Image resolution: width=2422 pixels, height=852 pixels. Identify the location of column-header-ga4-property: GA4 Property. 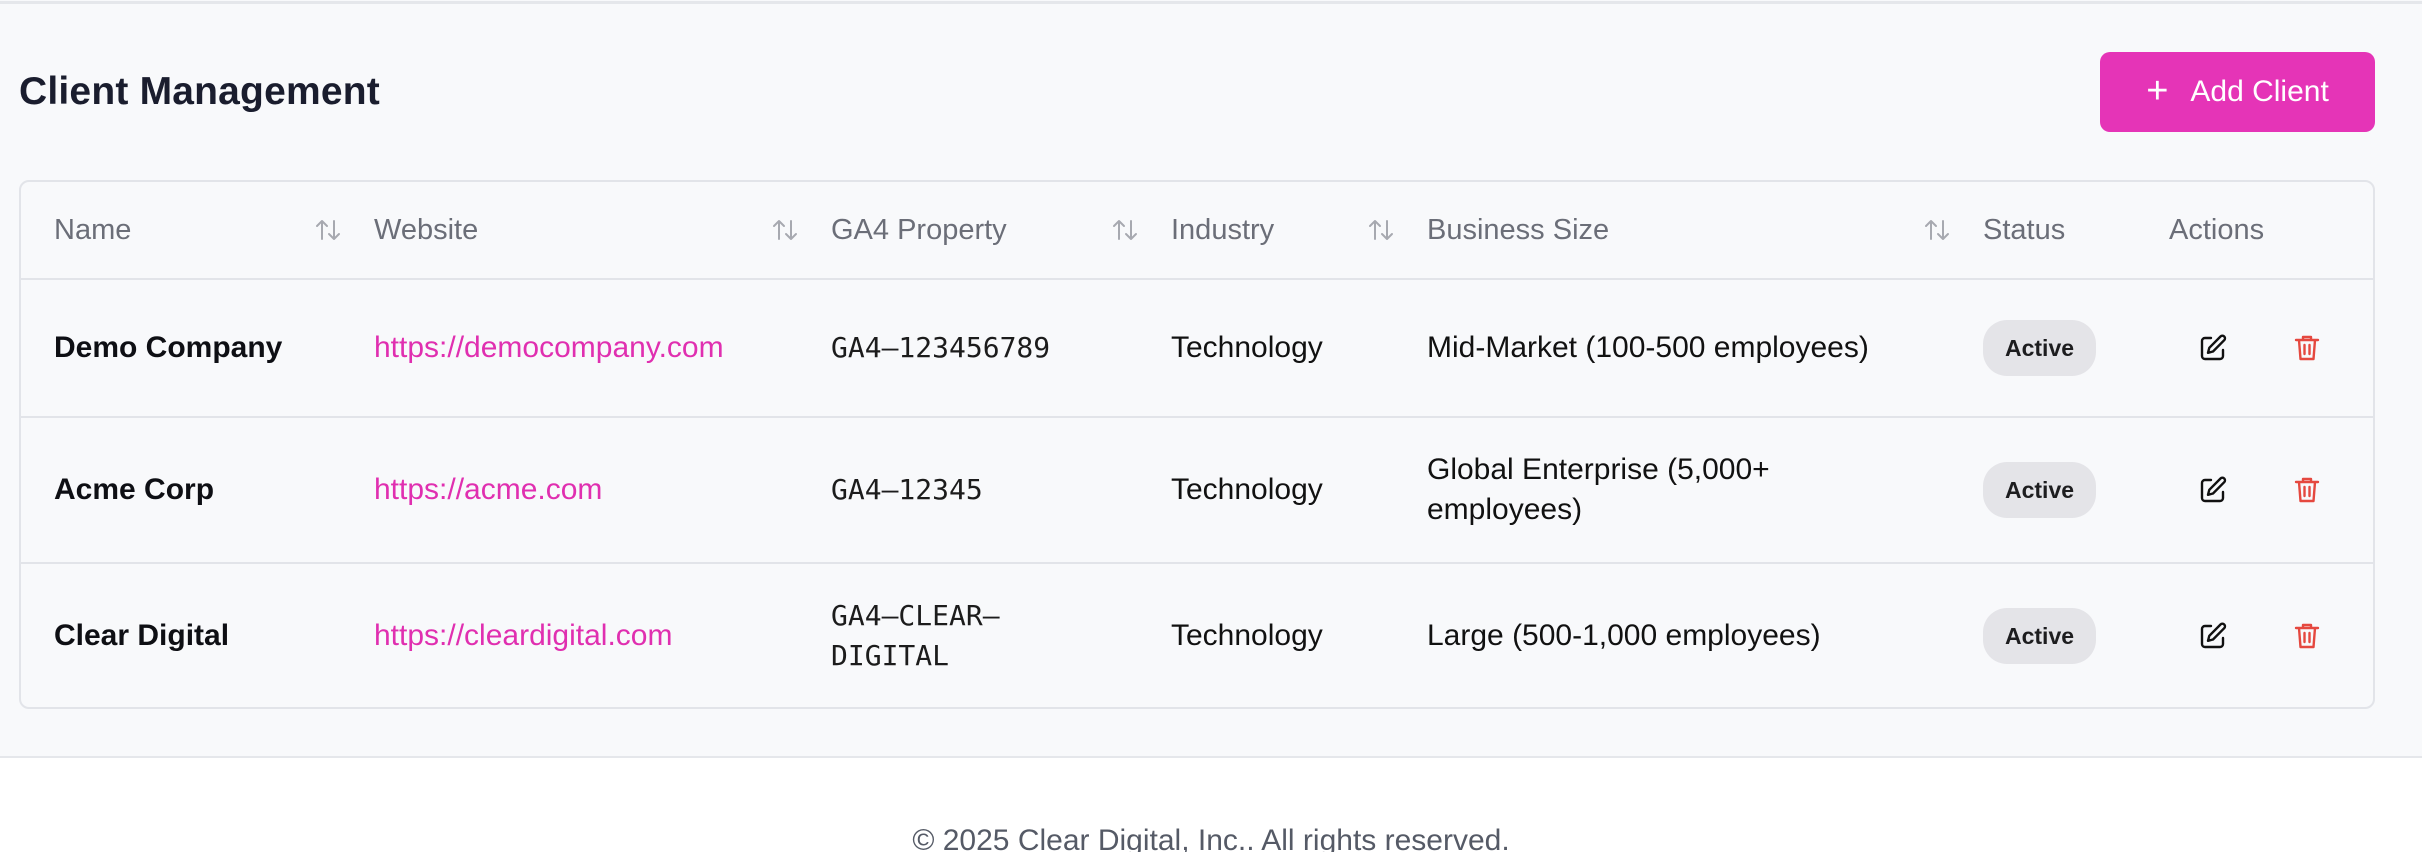
(1001, 230).